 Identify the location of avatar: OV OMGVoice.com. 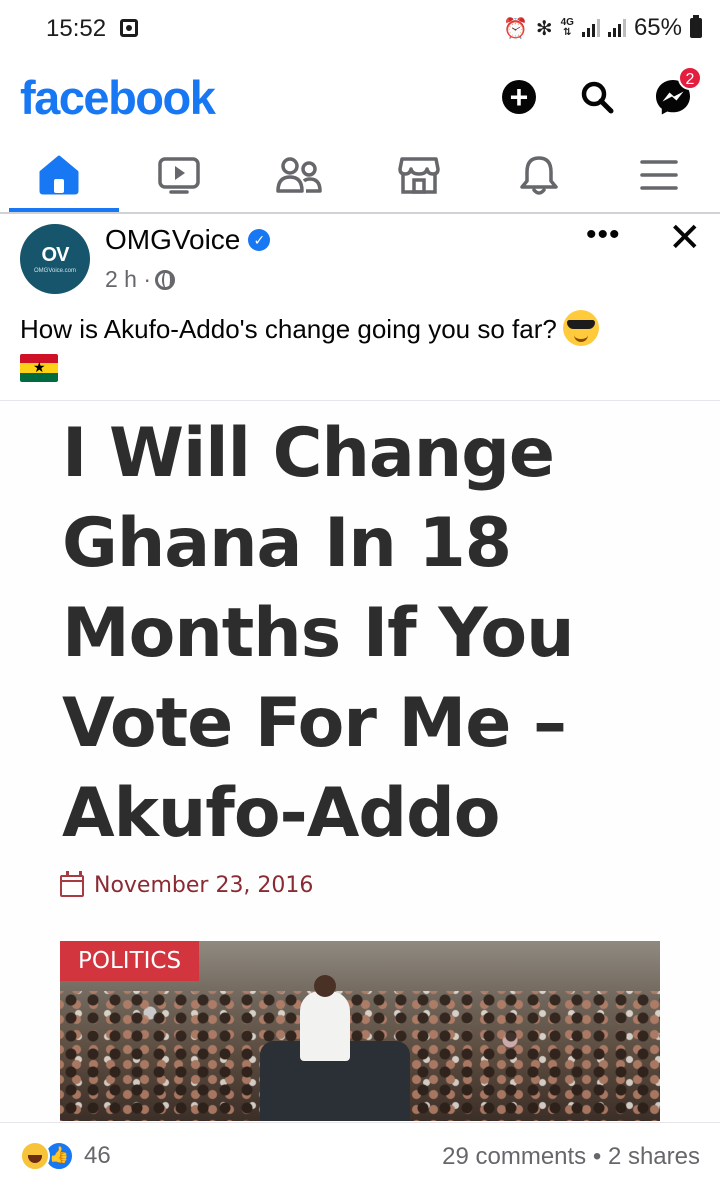
(55, 259).